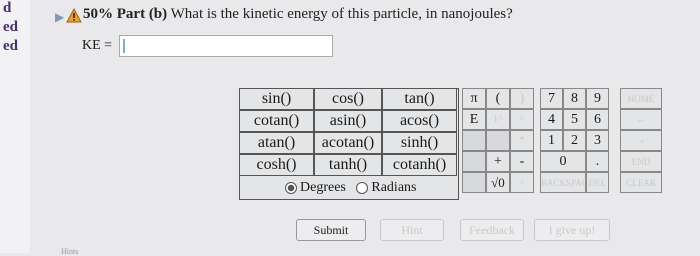 The height and width of the screenshot is (256, 700). Describe the element at coordinates (74, 15) in the screenshot. I see `warning-icon` at that location.